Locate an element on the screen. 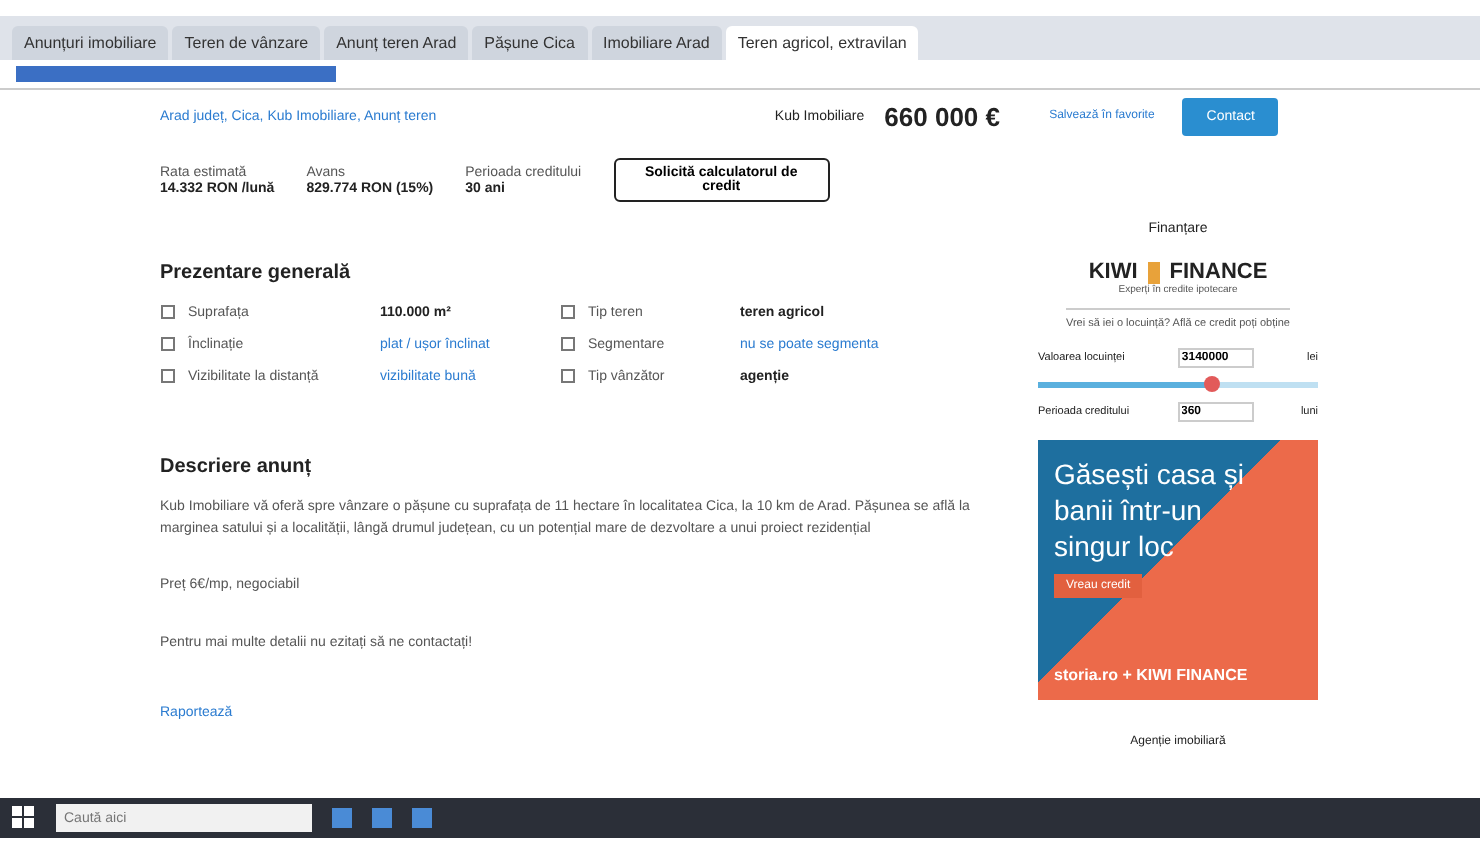  windows-icon is located at coordinates (24, 818).